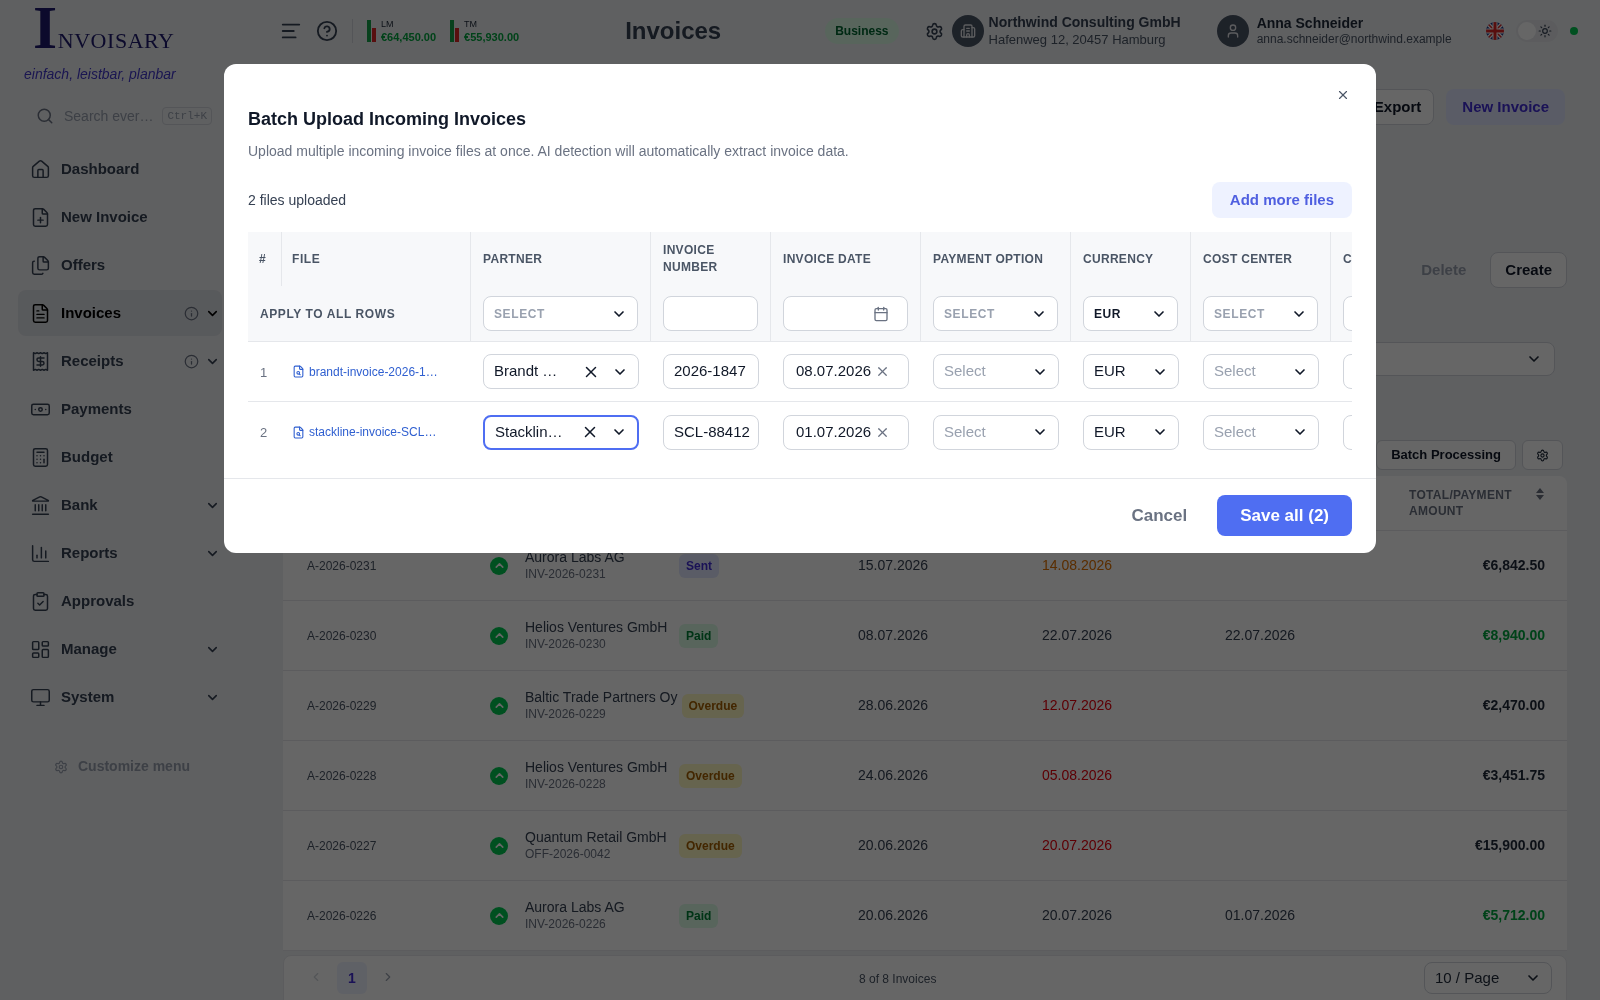 This screenshot has width=1600, height=1000. Describe the element at coordinates (298, 432) in the screenshot. I see `file-icon` at that location.